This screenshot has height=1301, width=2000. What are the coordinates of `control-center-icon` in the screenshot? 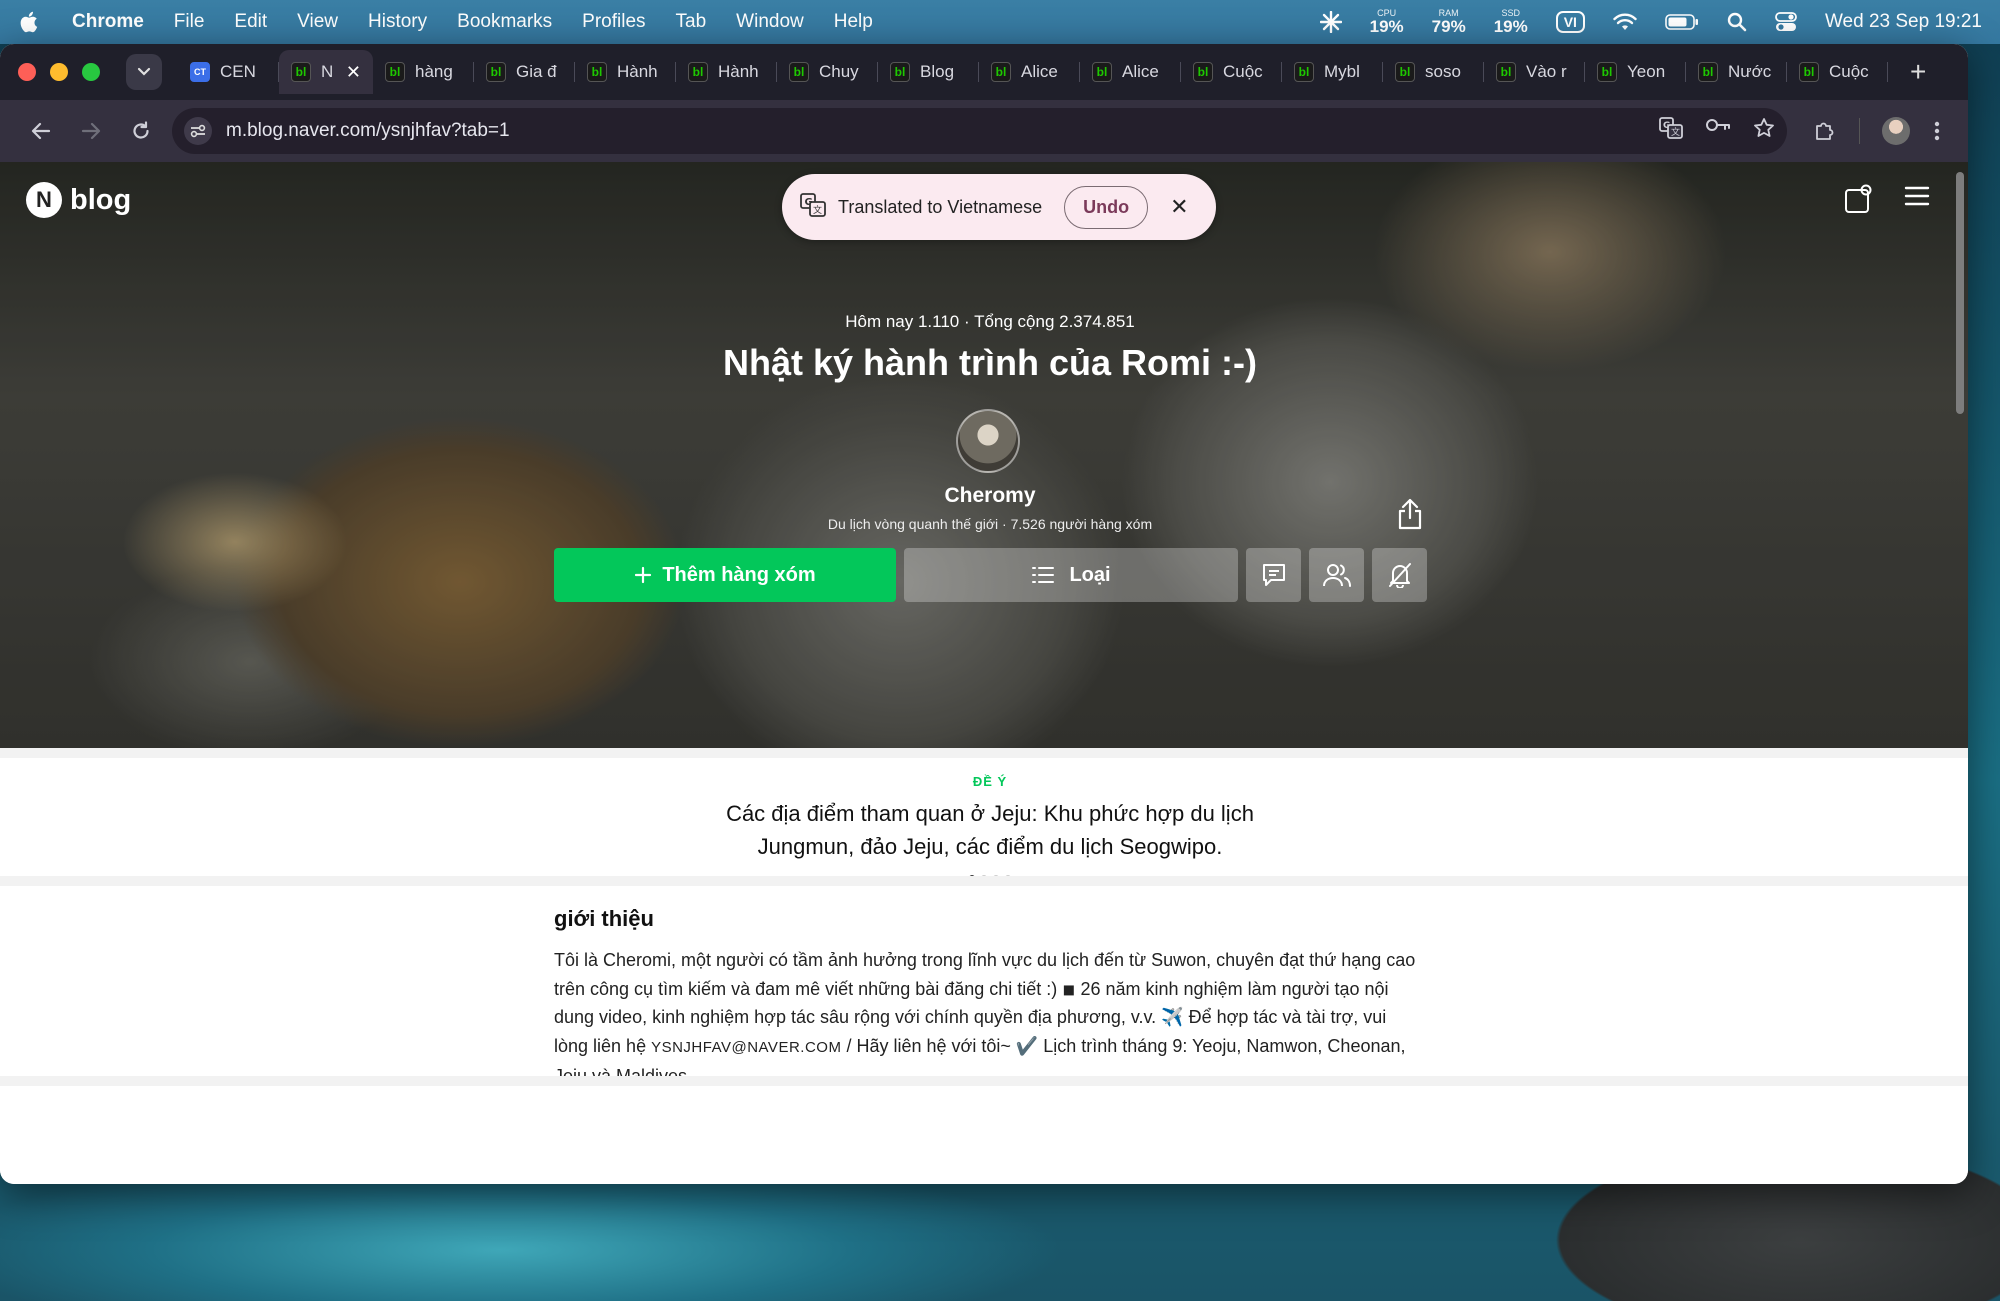 It's located at (1786, 22).